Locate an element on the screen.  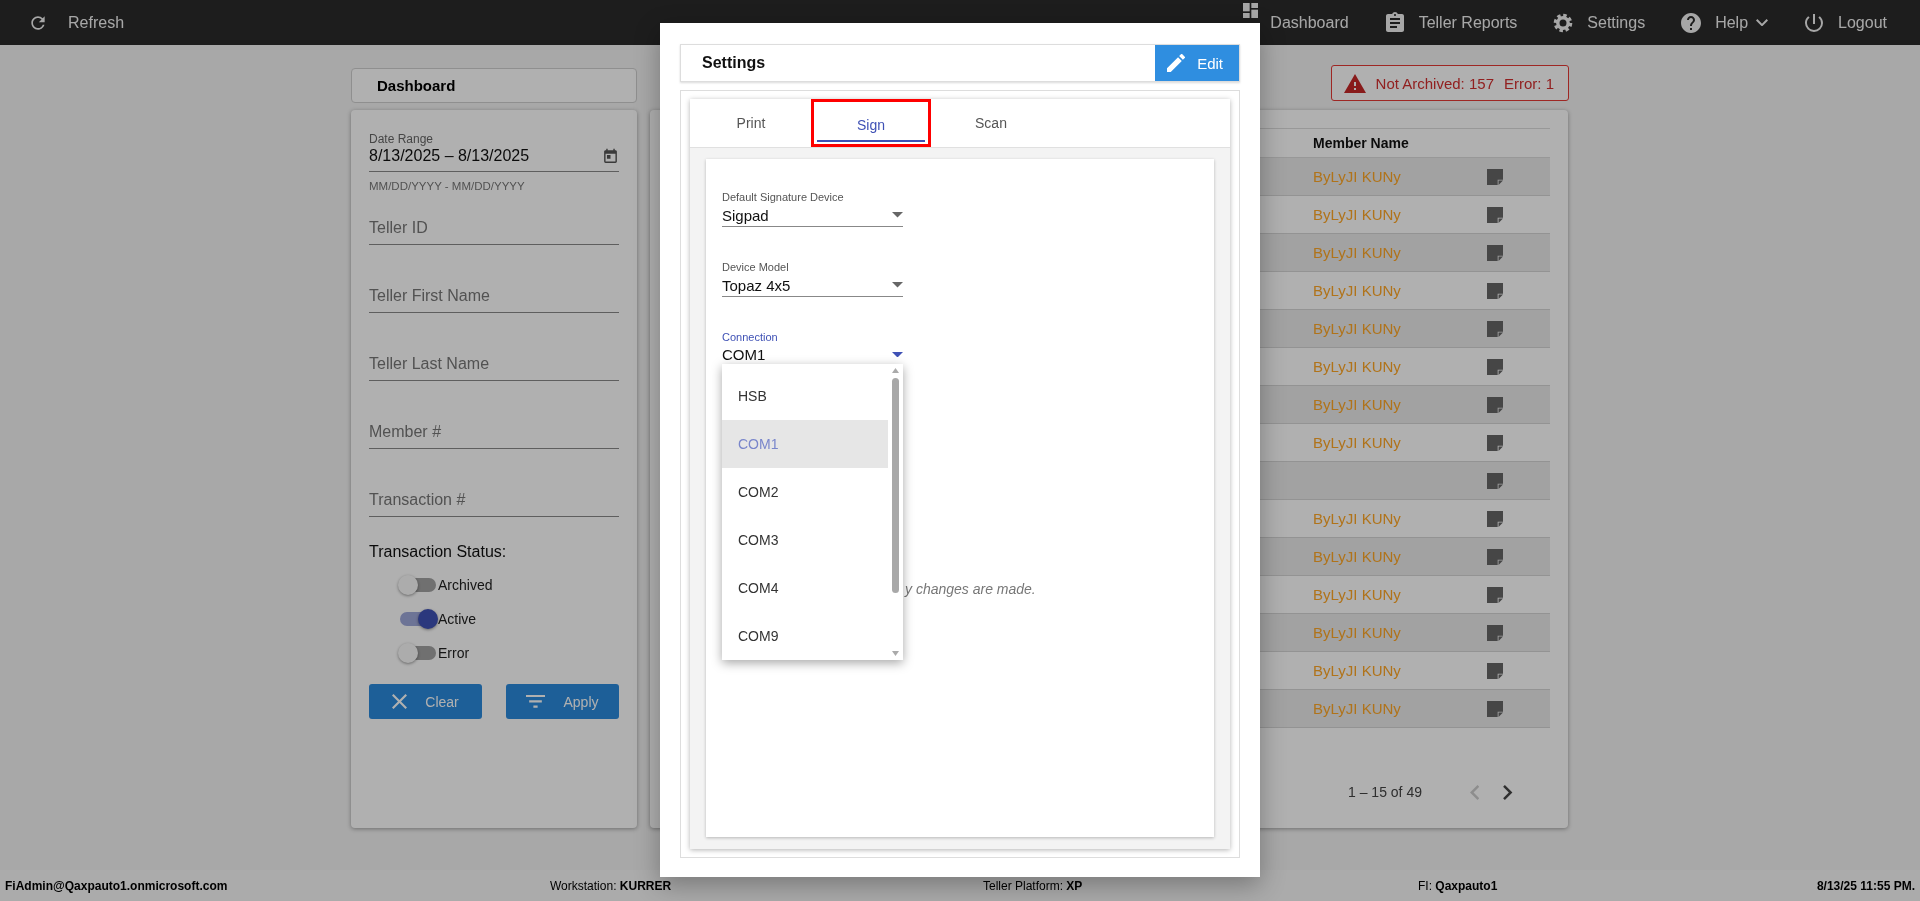
close-icon is located at coordinates (400, 701).